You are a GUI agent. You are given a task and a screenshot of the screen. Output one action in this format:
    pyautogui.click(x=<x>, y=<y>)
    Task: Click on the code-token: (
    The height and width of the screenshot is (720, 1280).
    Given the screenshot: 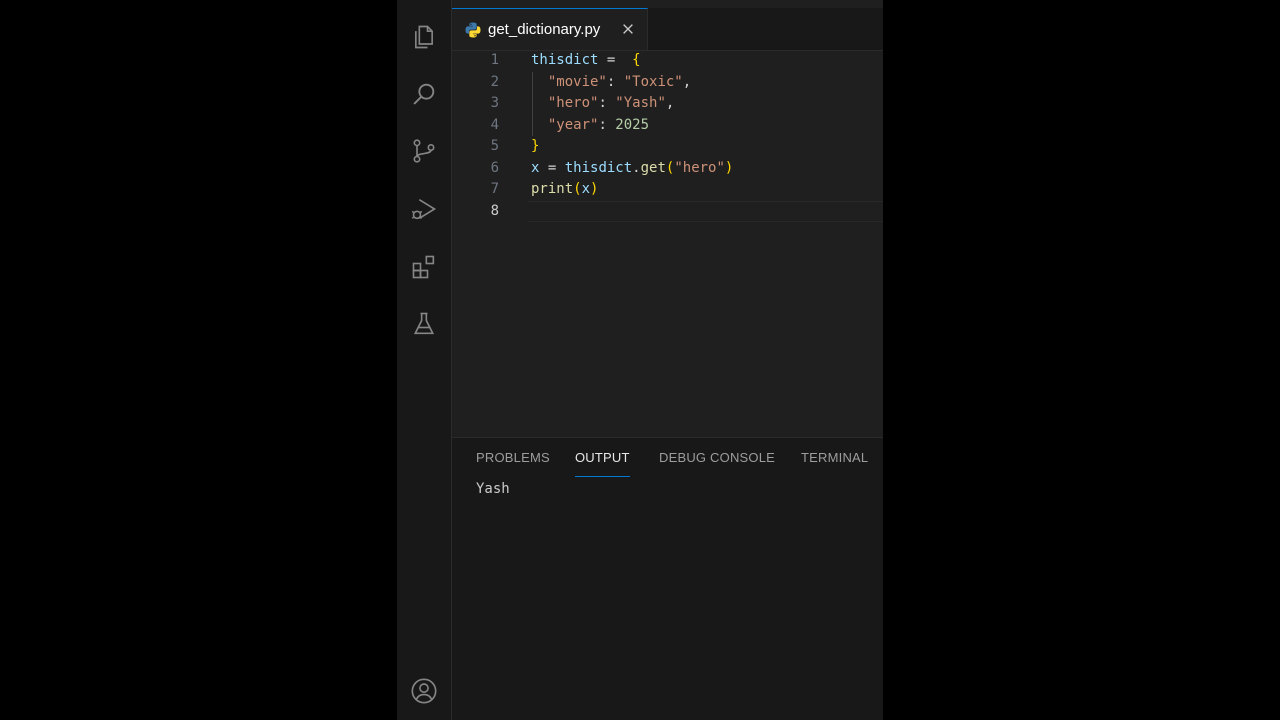 What is the action you would take?
    pyautogui.click(x=577, y=189)
    